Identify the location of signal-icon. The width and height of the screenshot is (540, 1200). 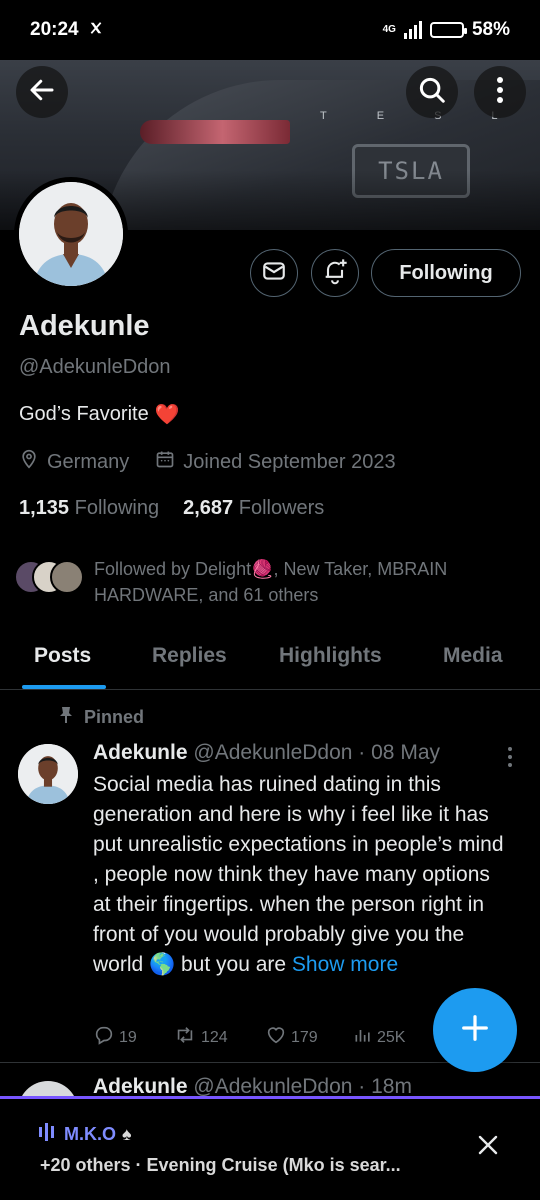
(412, 30).